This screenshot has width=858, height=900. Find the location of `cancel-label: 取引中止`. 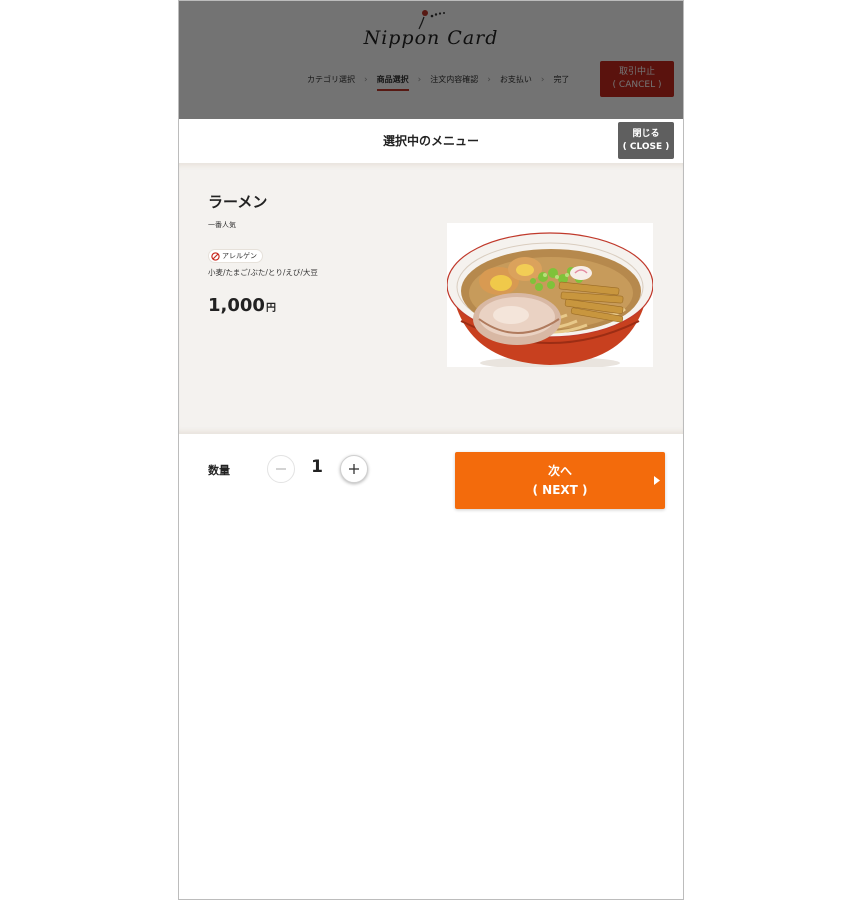

cancel-label: 取引中止 is located at coordinates (636, 72).